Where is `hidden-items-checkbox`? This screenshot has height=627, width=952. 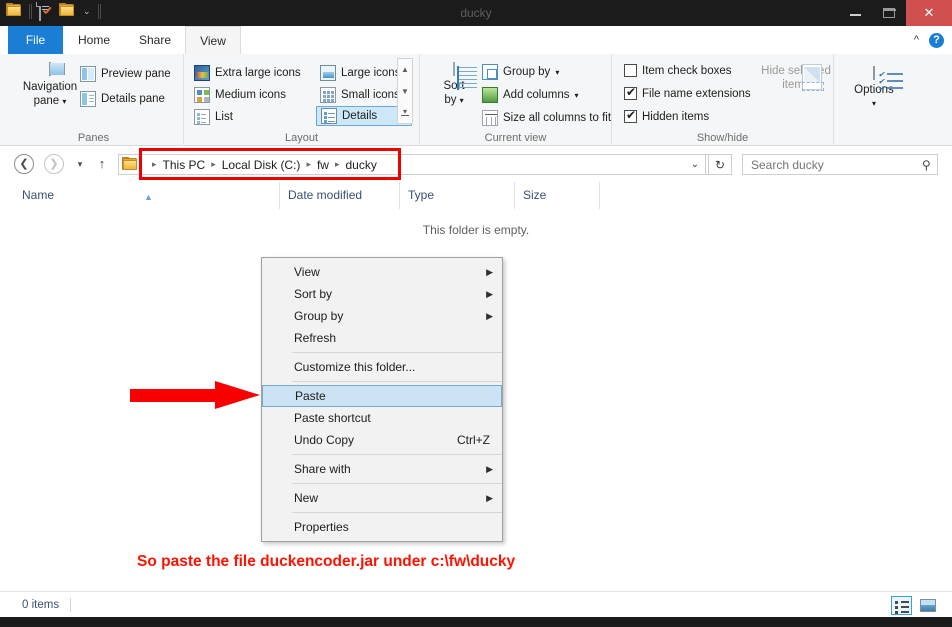 hidden-items-checkbox is located at coordinates (630, 115).